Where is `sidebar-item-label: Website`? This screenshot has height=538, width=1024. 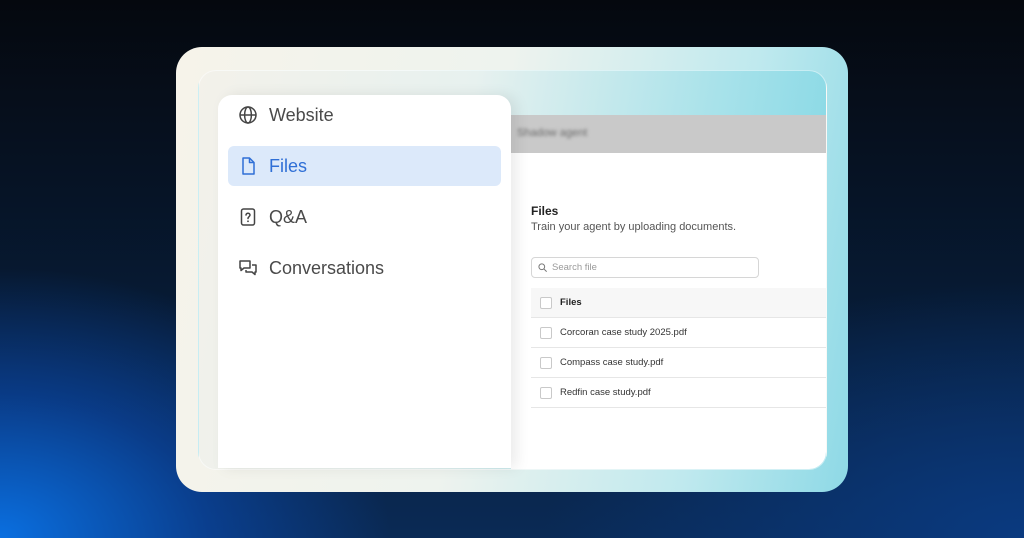 sidebar-item-label: Website is located at coordinates (301, 115).